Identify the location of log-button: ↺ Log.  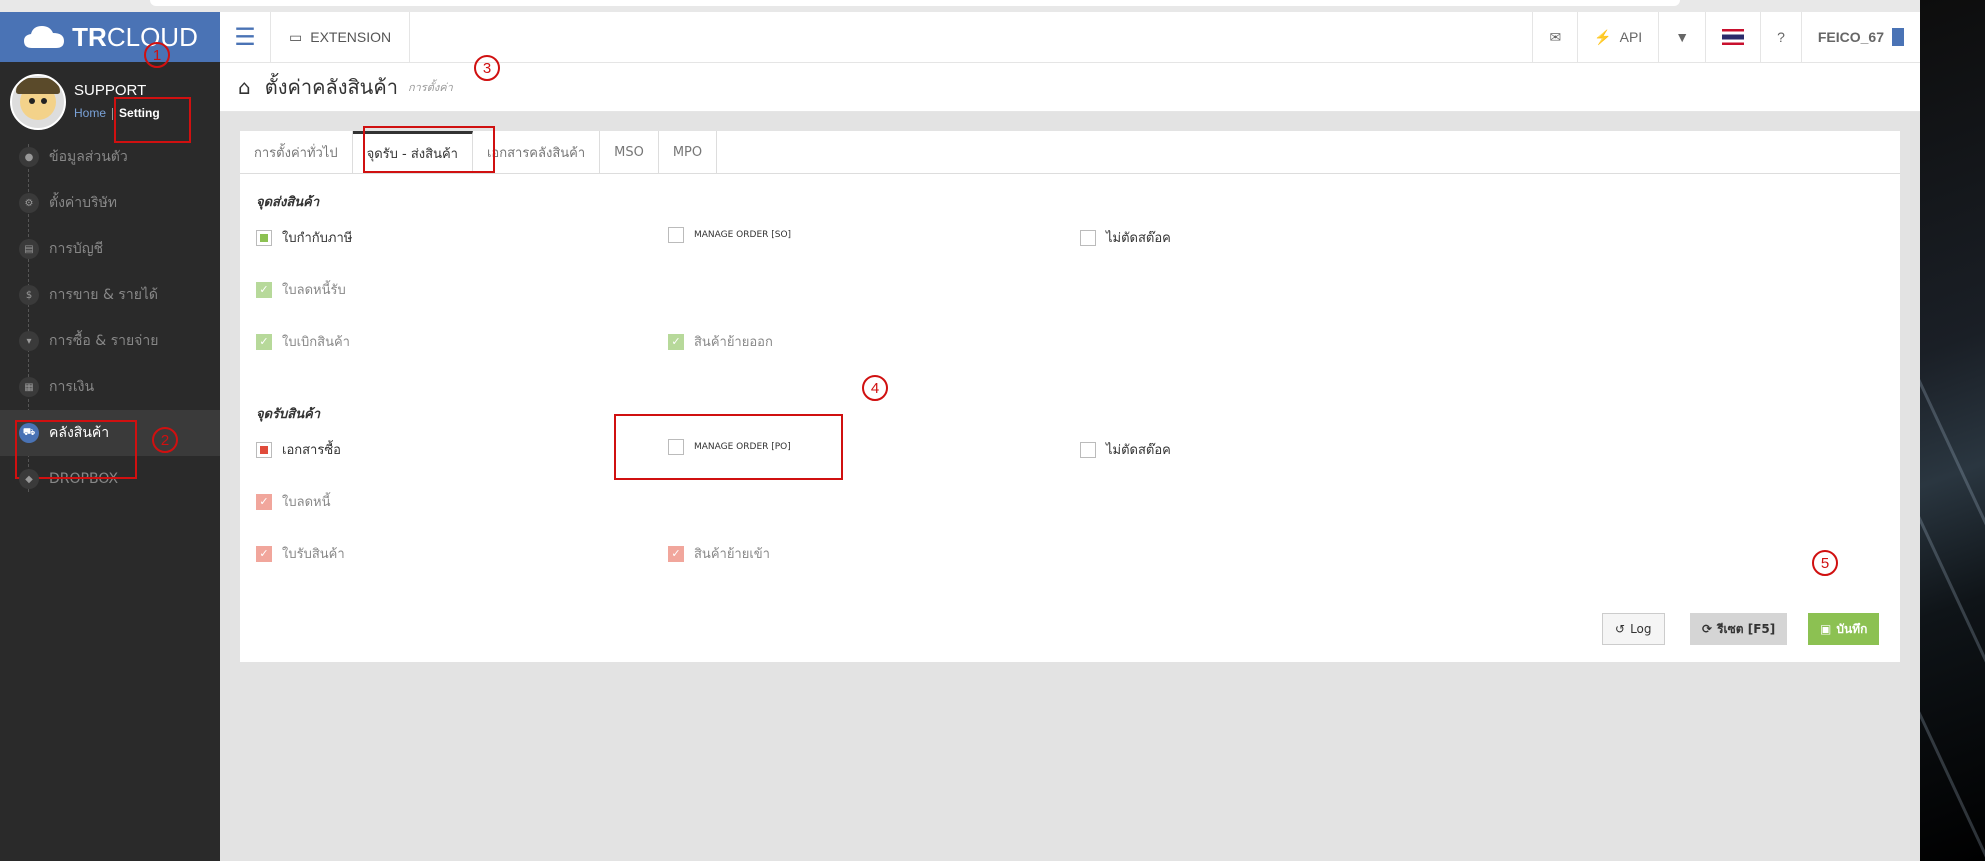
(1633, 629).